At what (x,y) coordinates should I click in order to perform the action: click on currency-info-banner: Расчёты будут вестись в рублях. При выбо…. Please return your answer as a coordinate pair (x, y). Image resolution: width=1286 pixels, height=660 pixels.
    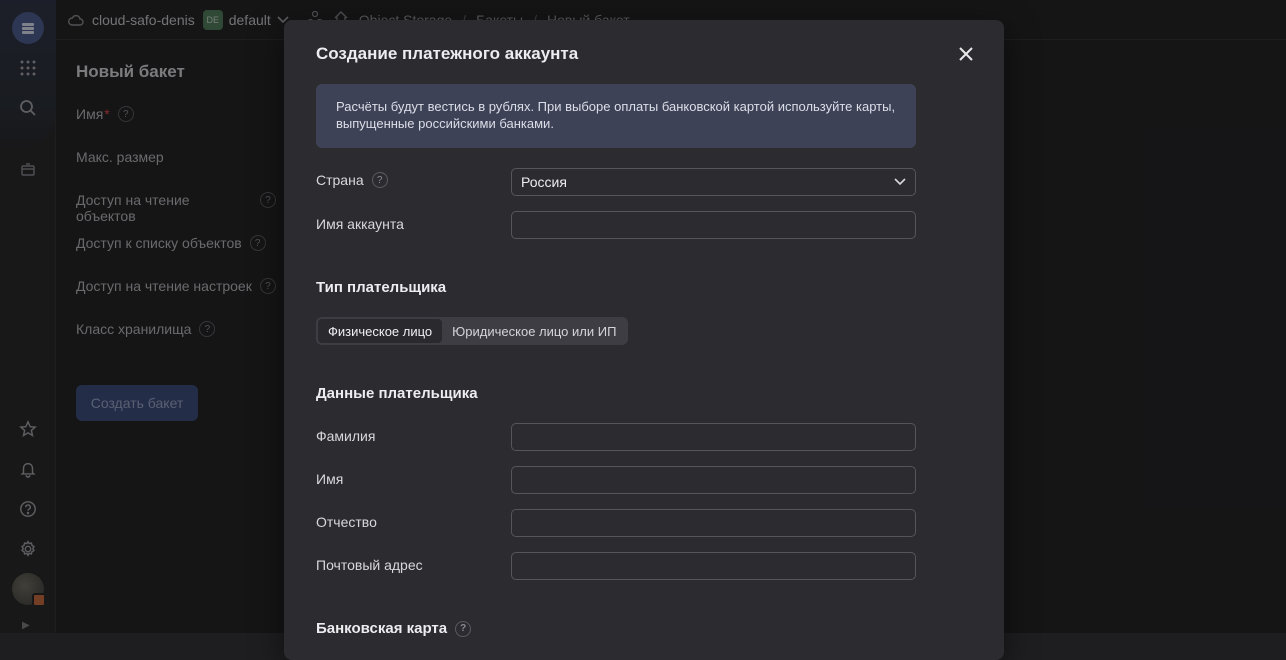
    Looking at the image, I should click on (616, 116).